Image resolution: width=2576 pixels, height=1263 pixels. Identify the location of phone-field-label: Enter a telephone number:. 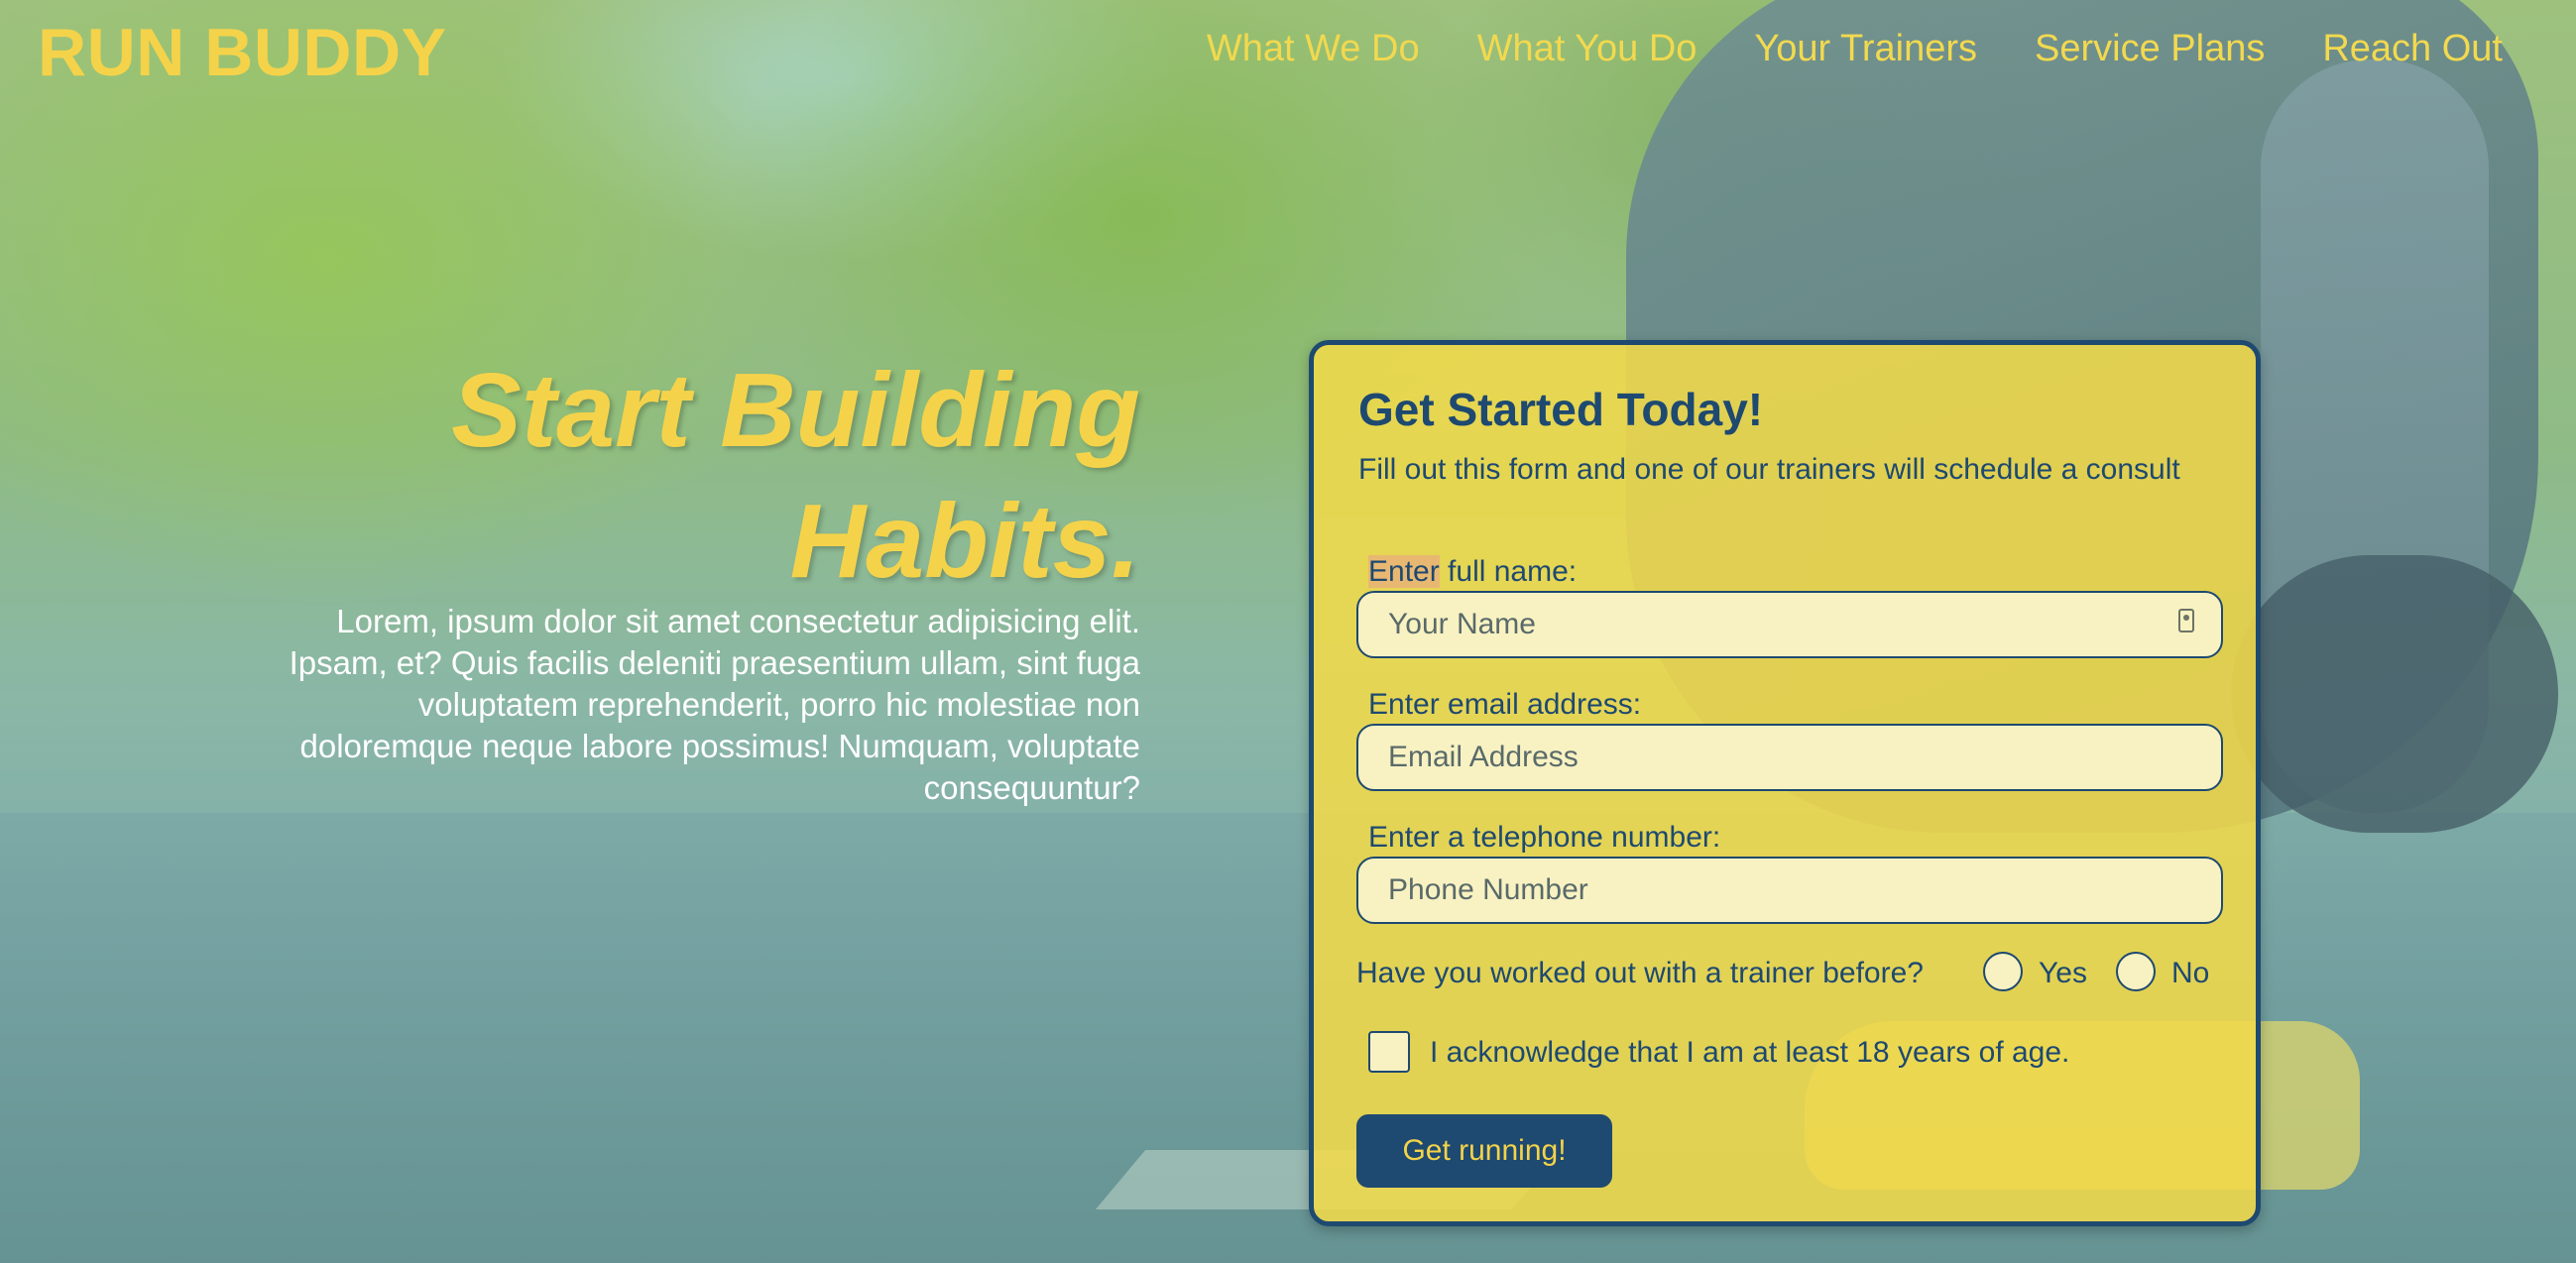
(1544, 838).